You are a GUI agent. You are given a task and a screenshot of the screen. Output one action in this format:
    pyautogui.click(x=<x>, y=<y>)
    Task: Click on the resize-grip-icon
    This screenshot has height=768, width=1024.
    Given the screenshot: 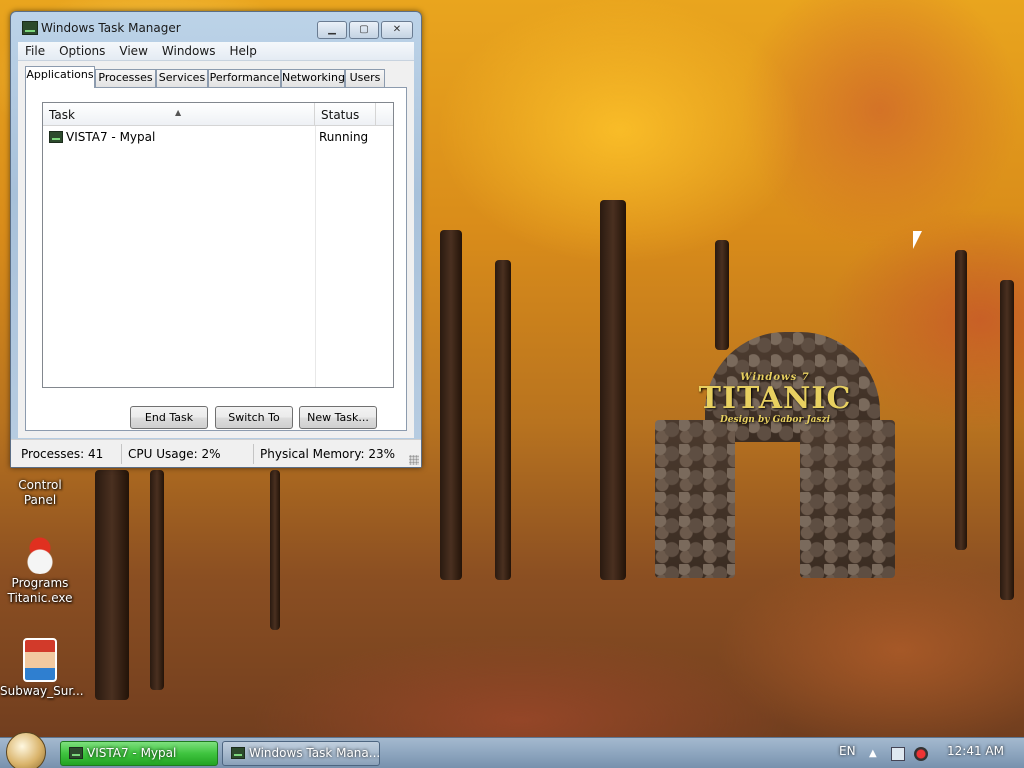 What is the action you would take?
    pyautogui.click(x=414, y=460)
    